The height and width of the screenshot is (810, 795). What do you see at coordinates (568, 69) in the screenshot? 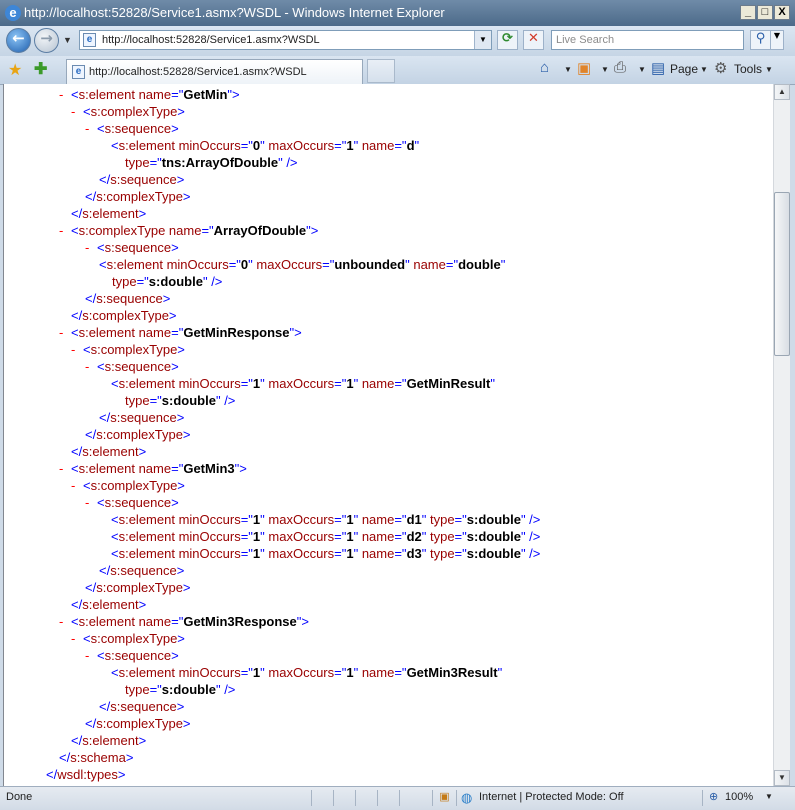
I see `home-dropdown: ▼` at bounding box center [568, 69].